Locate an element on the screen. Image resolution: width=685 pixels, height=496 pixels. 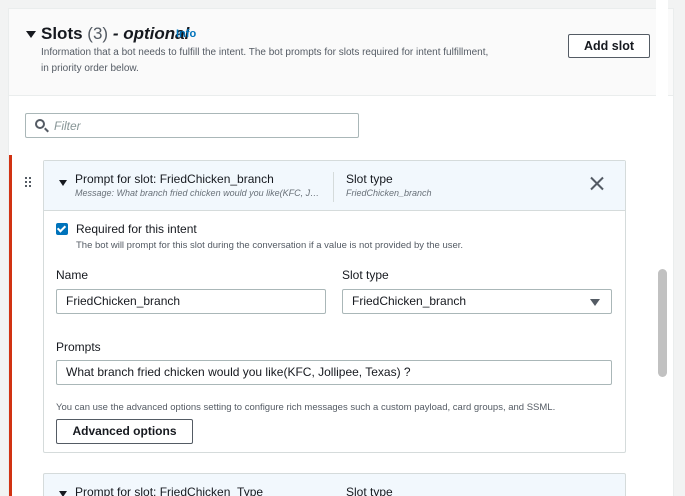
header-divider is located at coordinates (333, 187).